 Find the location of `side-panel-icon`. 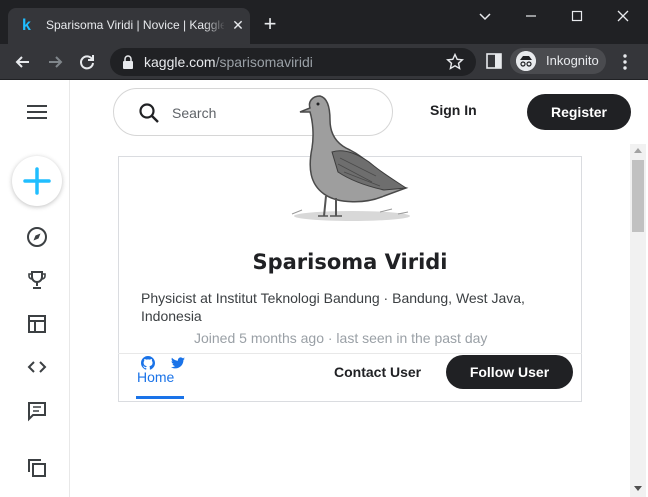

side-panel-icon is located at coordinates (494, 61).